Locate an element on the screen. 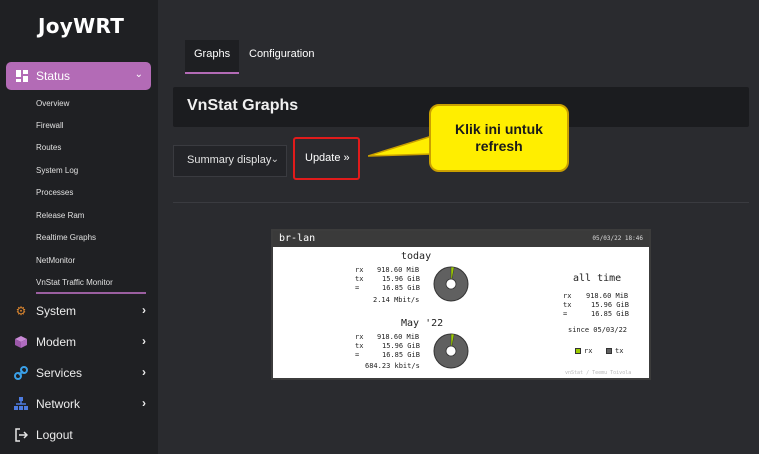 The image size is (759, 454). sidebar-subitem-routes: Routes is located at coordinates (48, 147).